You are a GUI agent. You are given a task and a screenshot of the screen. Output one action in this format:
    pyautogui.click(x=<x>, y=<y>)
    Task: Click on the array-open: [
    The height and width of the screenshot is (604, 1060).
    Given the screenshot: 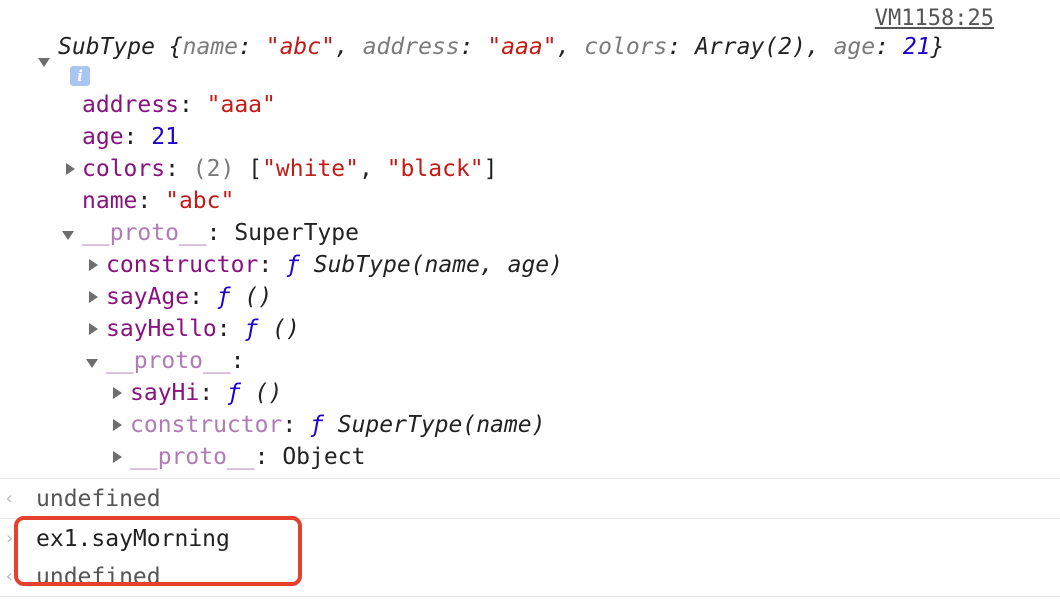 What is the action you would take?
    pyautogui.click(x=255, y=169)
    